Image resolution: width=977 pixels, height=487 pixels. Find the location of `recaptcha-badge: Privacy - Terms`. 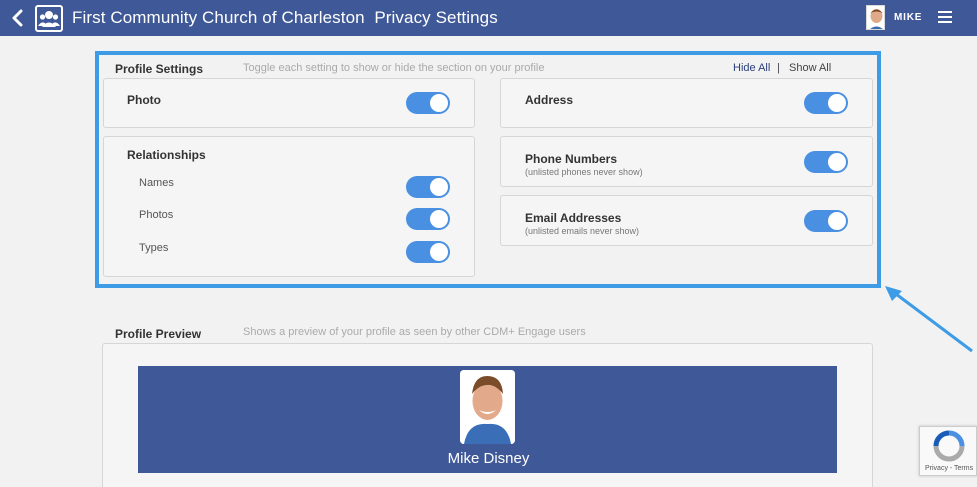

recaptcha-badge: Privacy - Terms is located at coordinates (948, 451).